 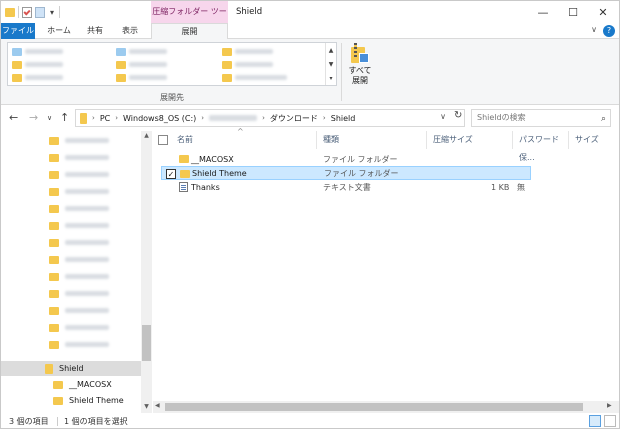 I want to click on file-row-macosx: __MACOSX ファイル フォルダー, so click(x=346, y=159).